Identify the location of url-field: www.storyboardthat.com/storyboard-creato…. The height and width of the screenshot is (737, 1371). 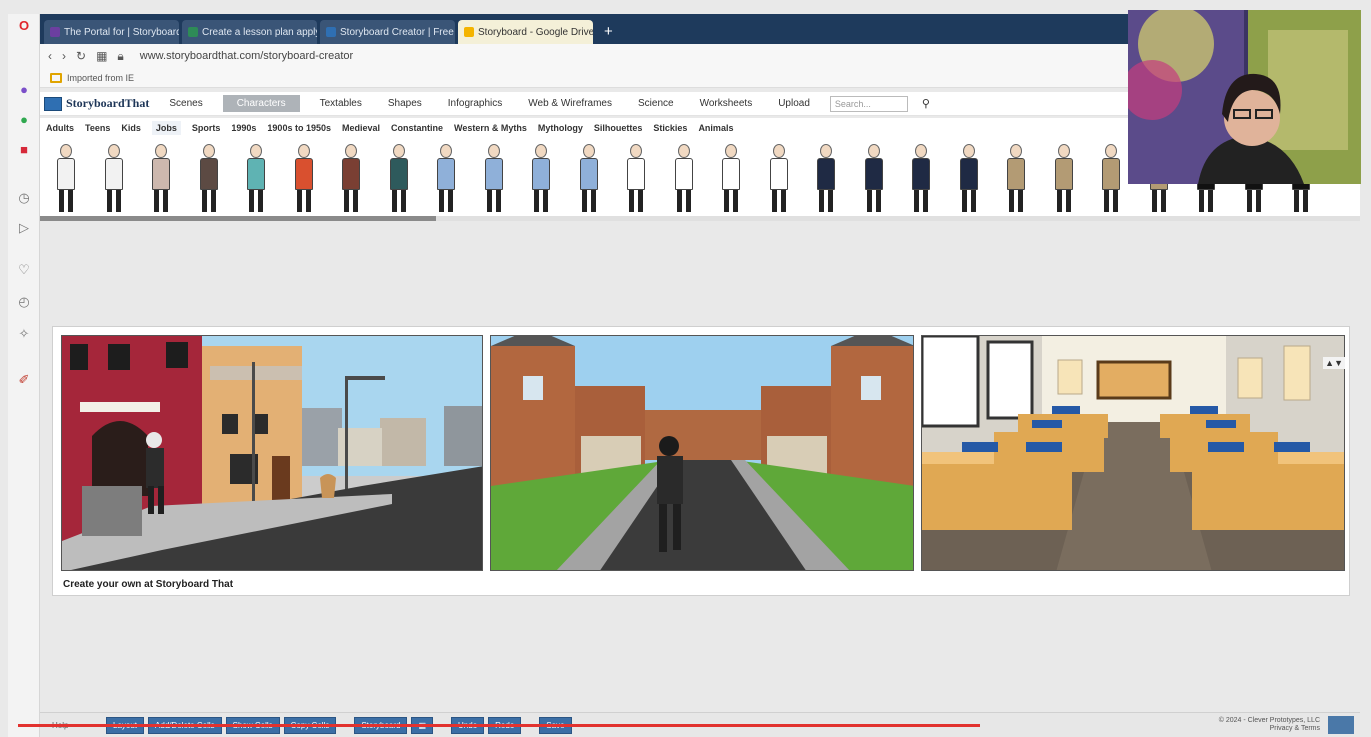
(246, 56).